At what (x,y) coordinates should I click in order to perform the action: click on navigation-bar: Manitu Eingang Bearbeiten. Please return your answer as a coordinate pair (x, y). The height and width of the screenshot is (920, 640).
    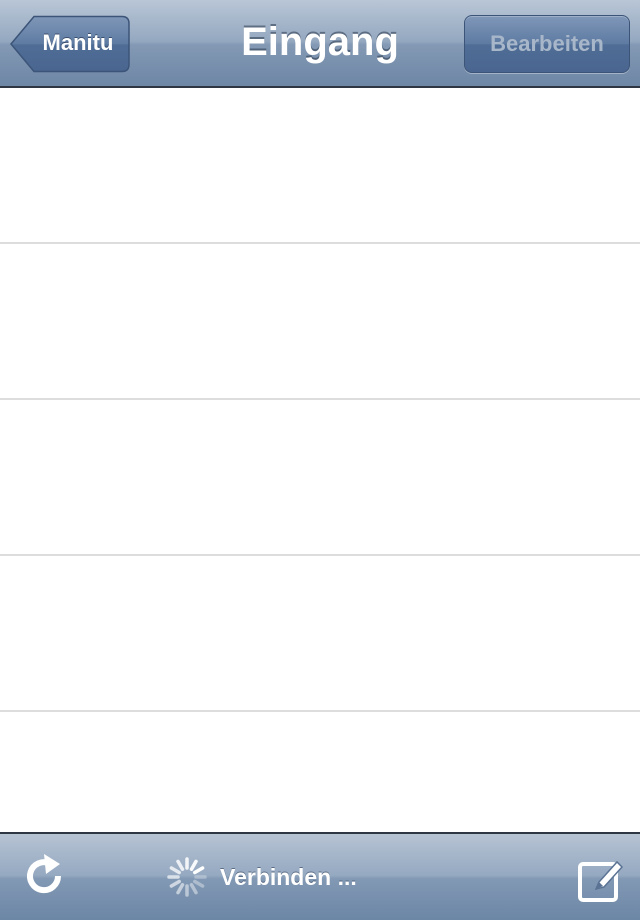
    Looking at the image, I should click on (320, 44).